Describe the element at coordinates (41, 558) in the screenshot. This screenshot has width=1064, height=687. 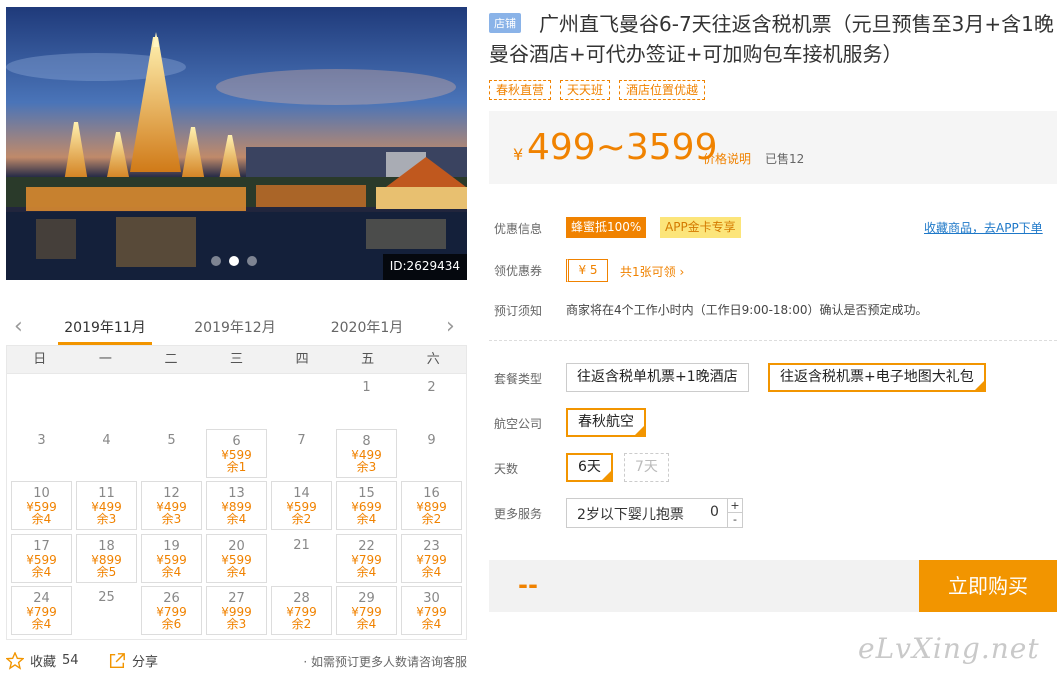
I see `calendar-day-available: 17 ¥599 余4` at that location.